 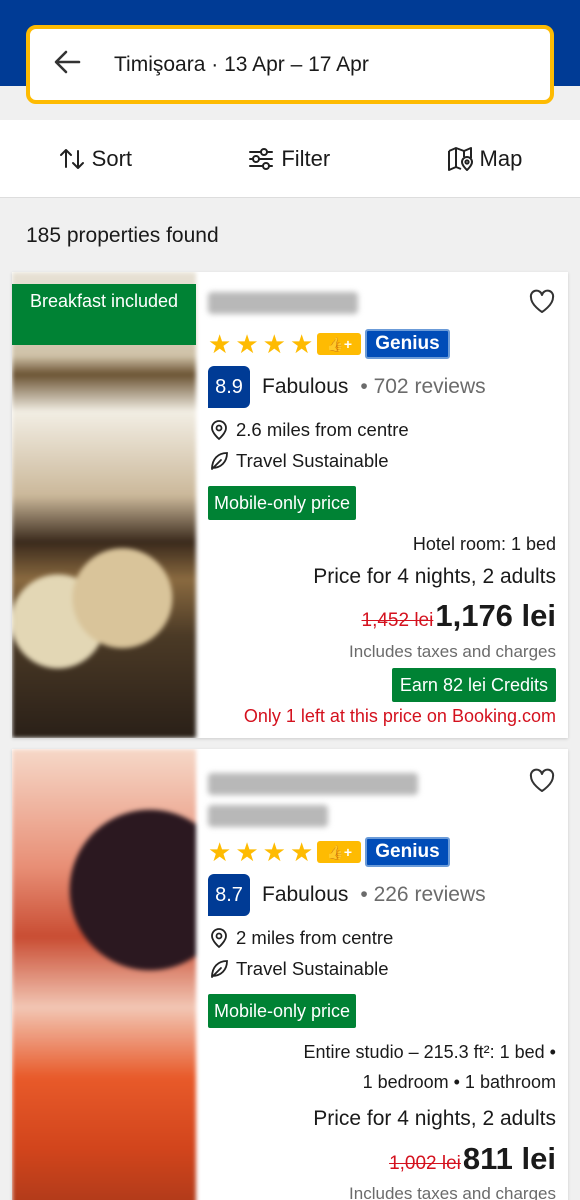 I want to click on current-price: 811 lei, so click(x=509, y=1158).